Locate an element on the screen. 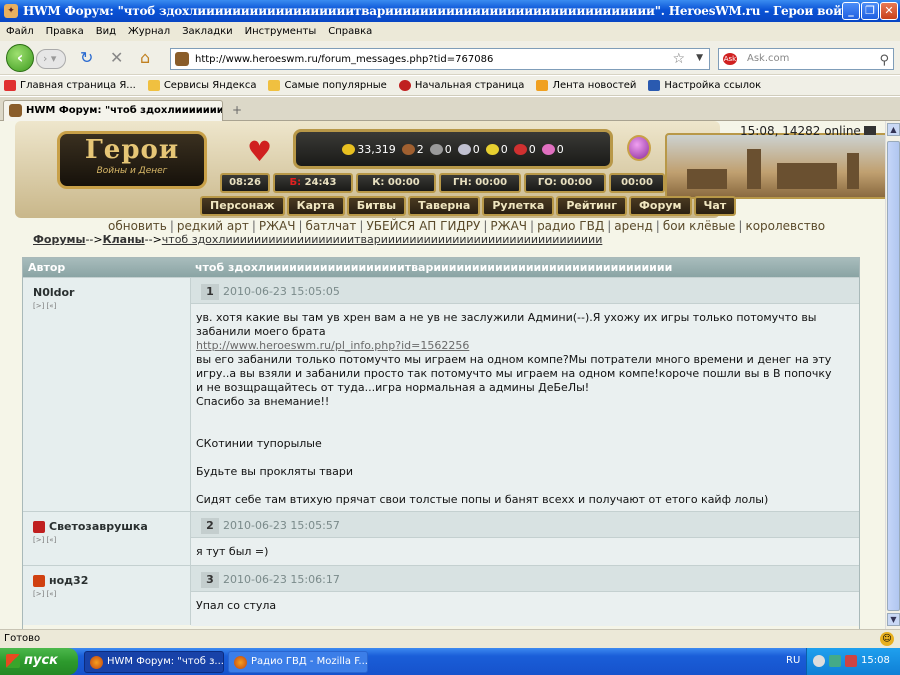  tab-roulette: Рулетка is located at coordinates (518, 206).